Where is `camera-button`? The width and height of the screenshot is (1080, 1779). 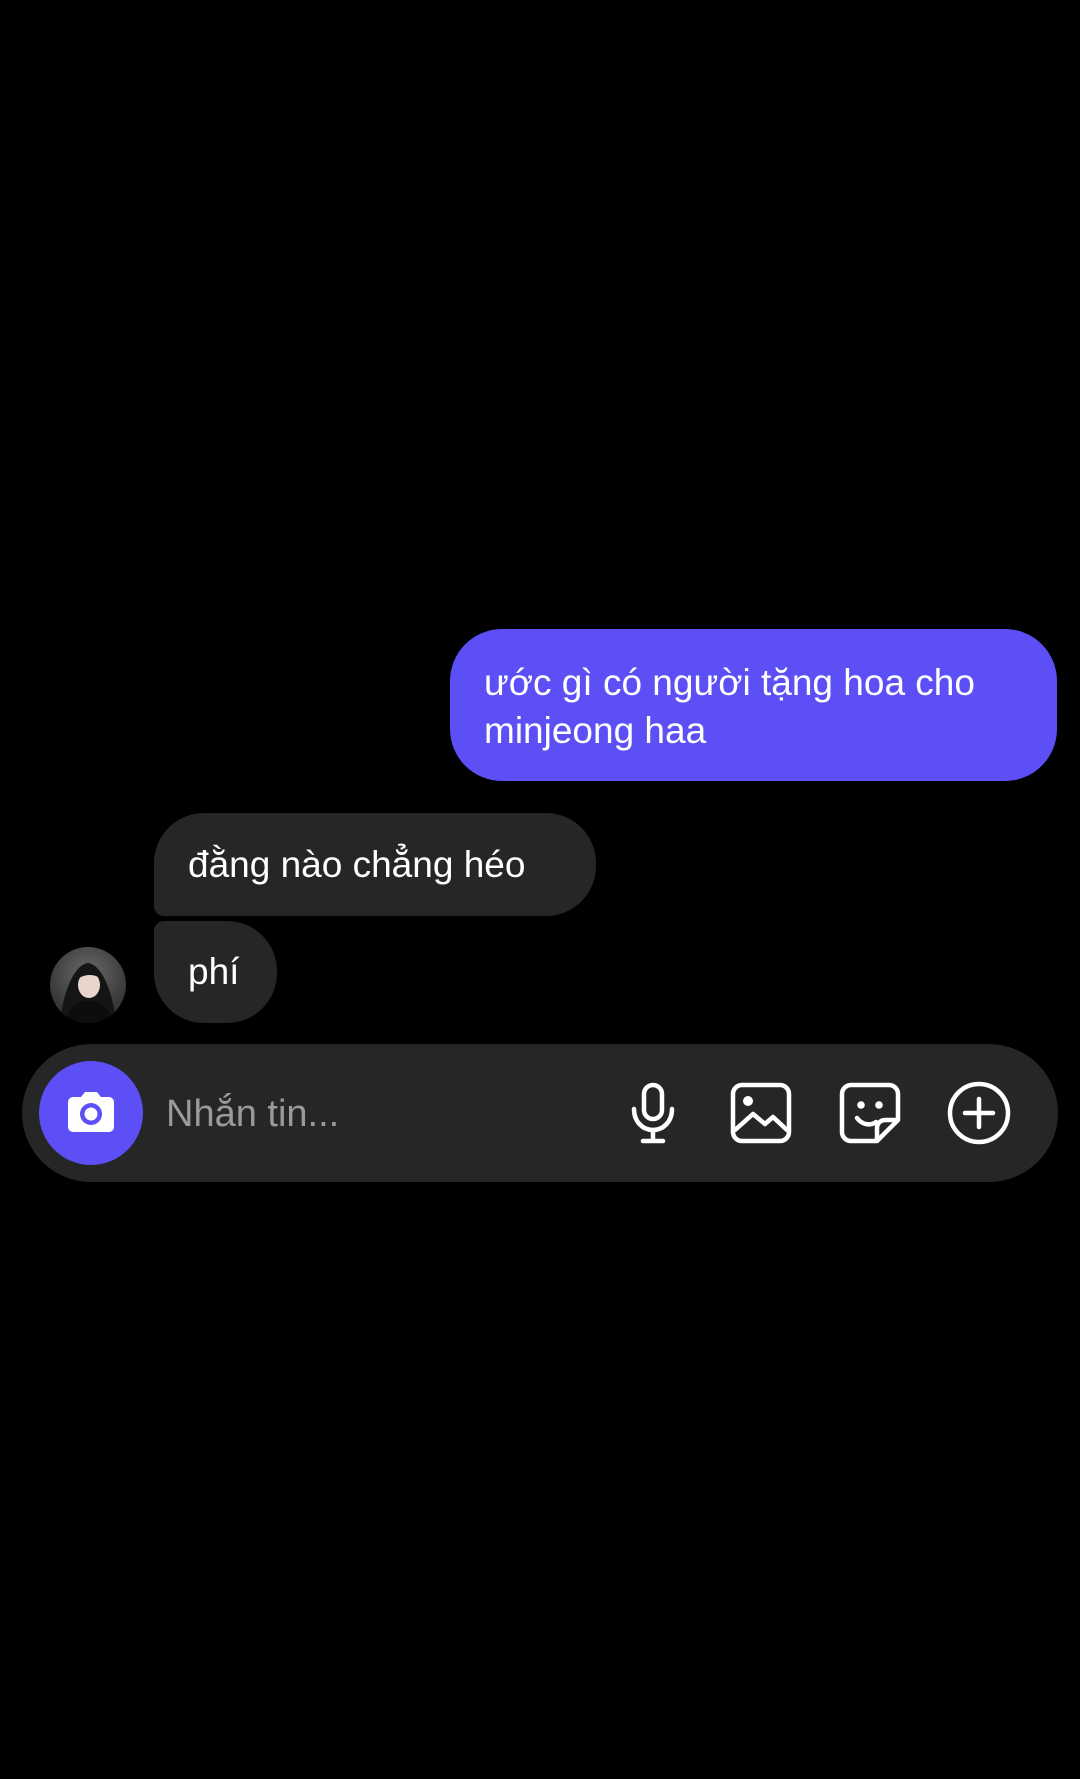 camera-button is located at coordinates (91, 1113).